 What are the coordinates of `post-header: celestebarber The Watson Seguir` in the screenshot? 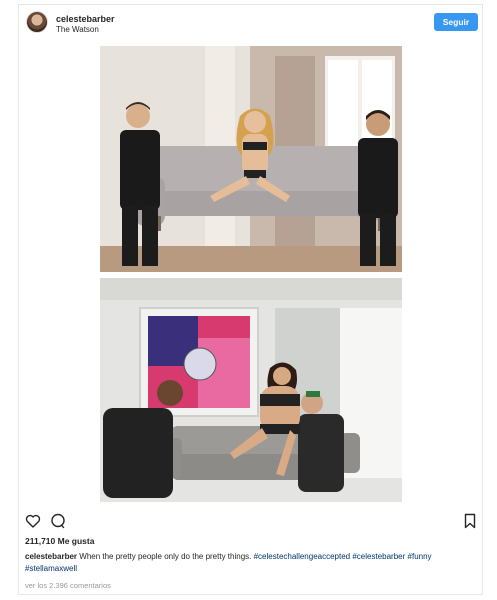 It's located at (250, 23).